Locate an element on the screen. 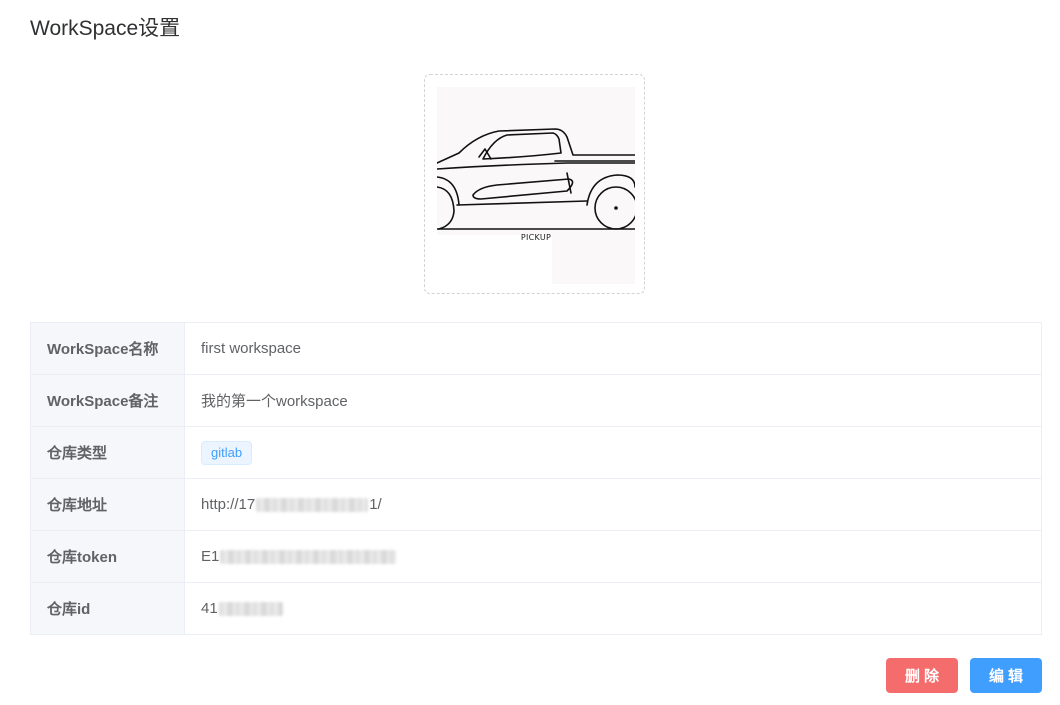  table-row: 仓库地址 http://17 1/ is located at coordinates (536, 504).